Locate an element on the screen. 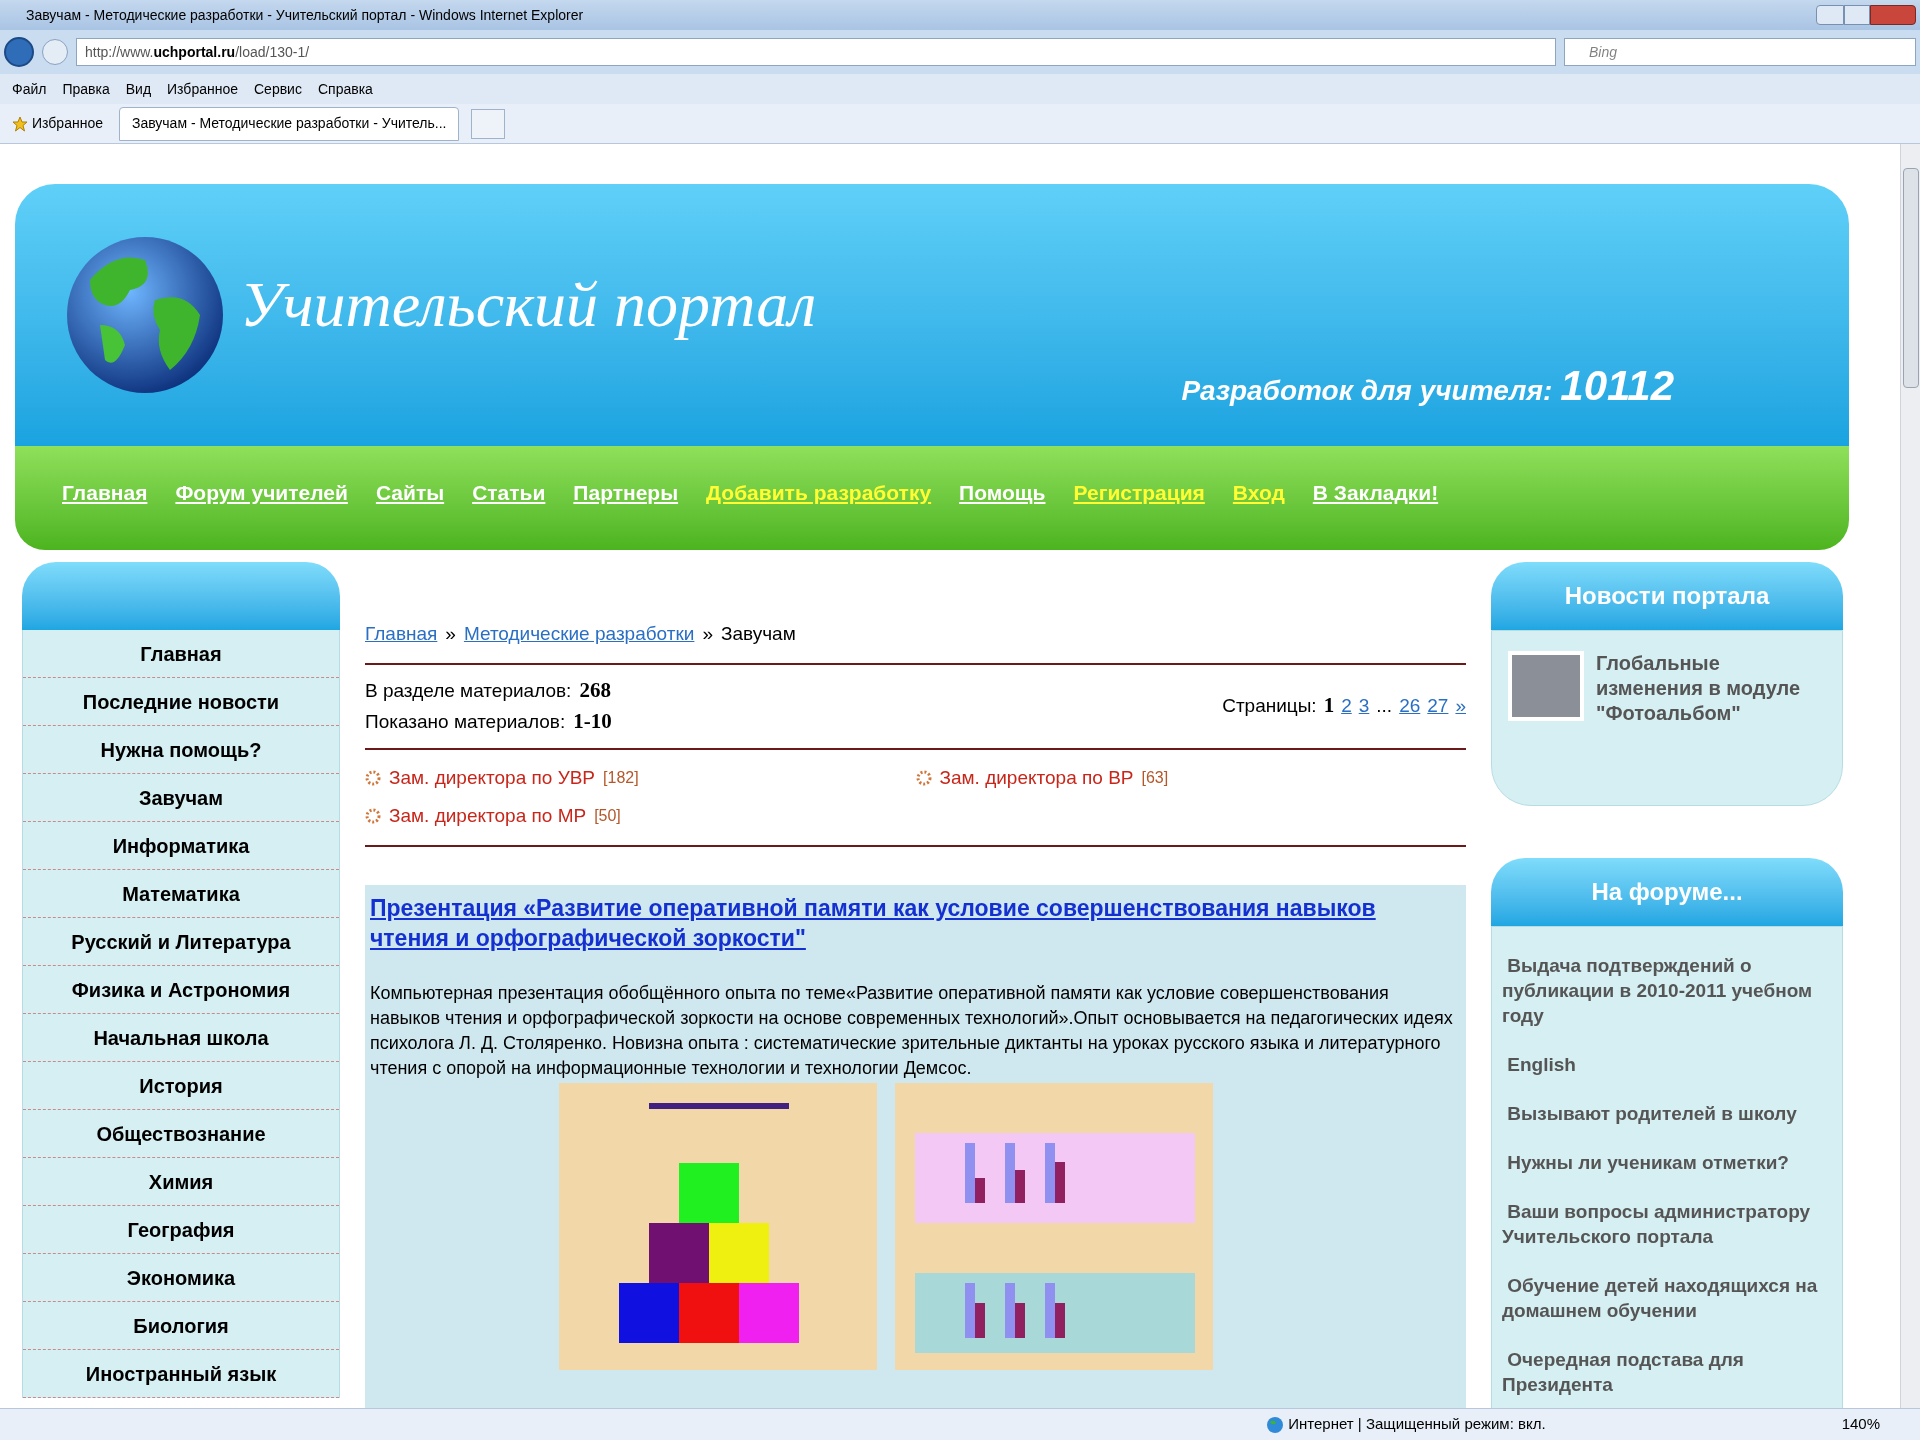 This screenshot has height=1440, width=1920. counter-label: Разработок для учителя: is located at coordinates (1367, 390).